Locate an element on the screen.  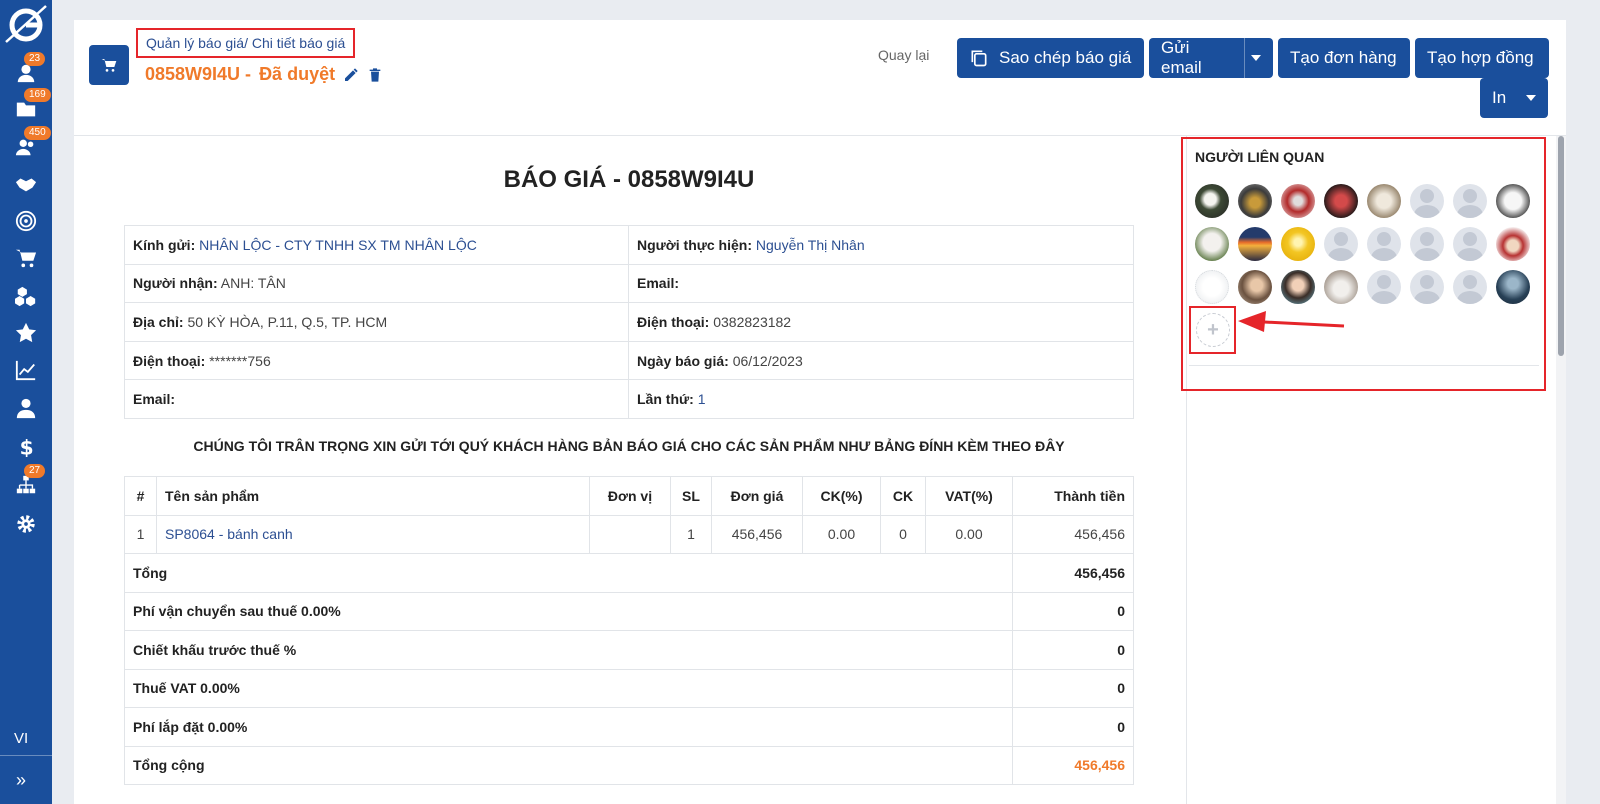
sidebar-item-sales is located at coordinates (26, 258).